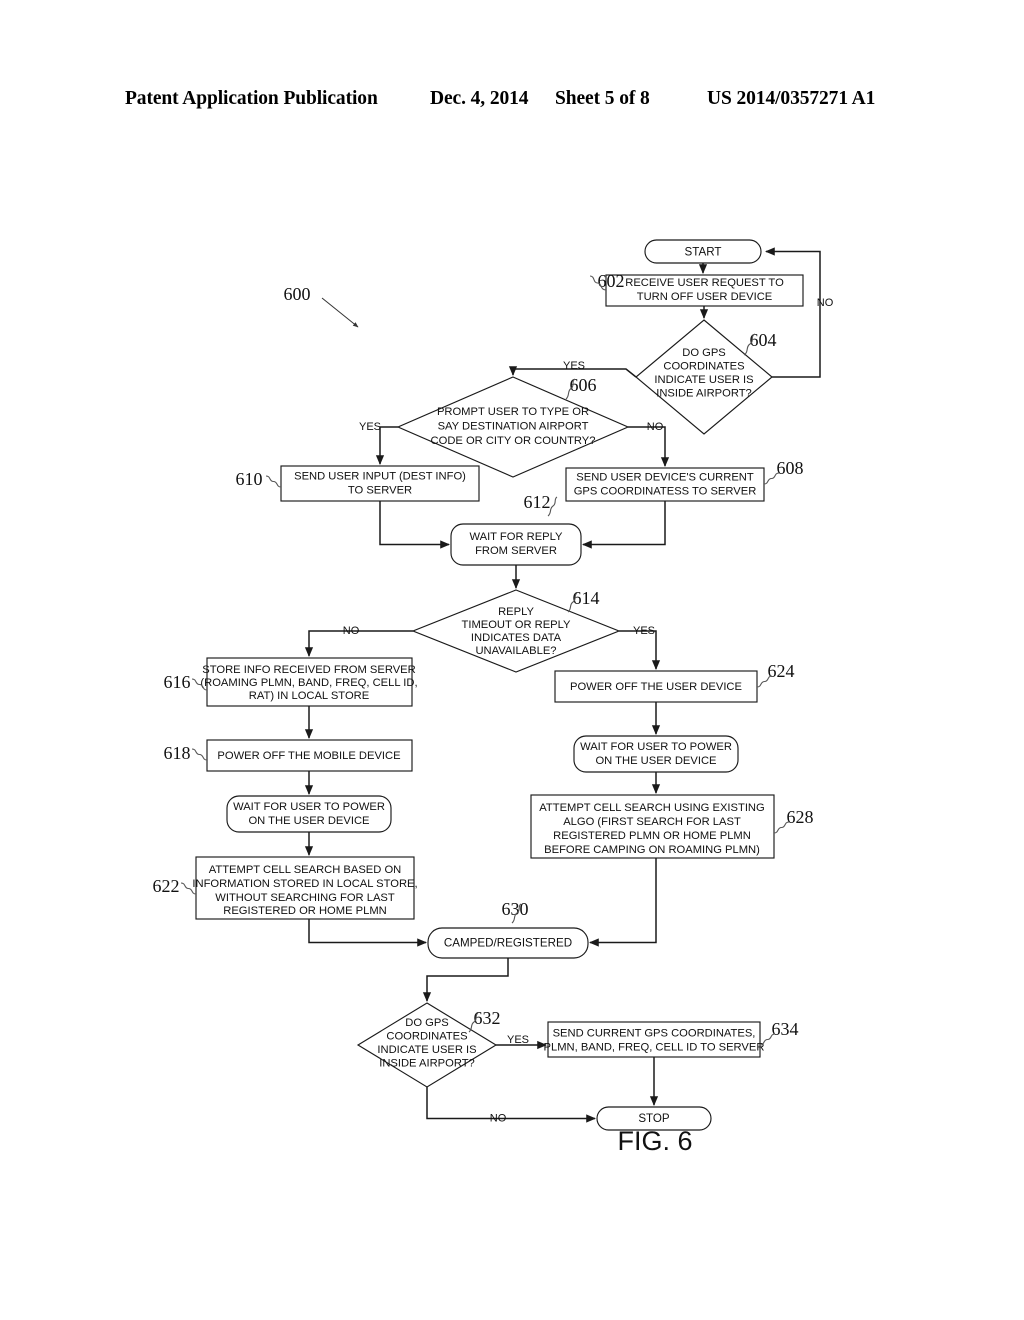  I want to click on node-618: POWER OFF THE MOBILE DEVICE 618, so click(288, 755).